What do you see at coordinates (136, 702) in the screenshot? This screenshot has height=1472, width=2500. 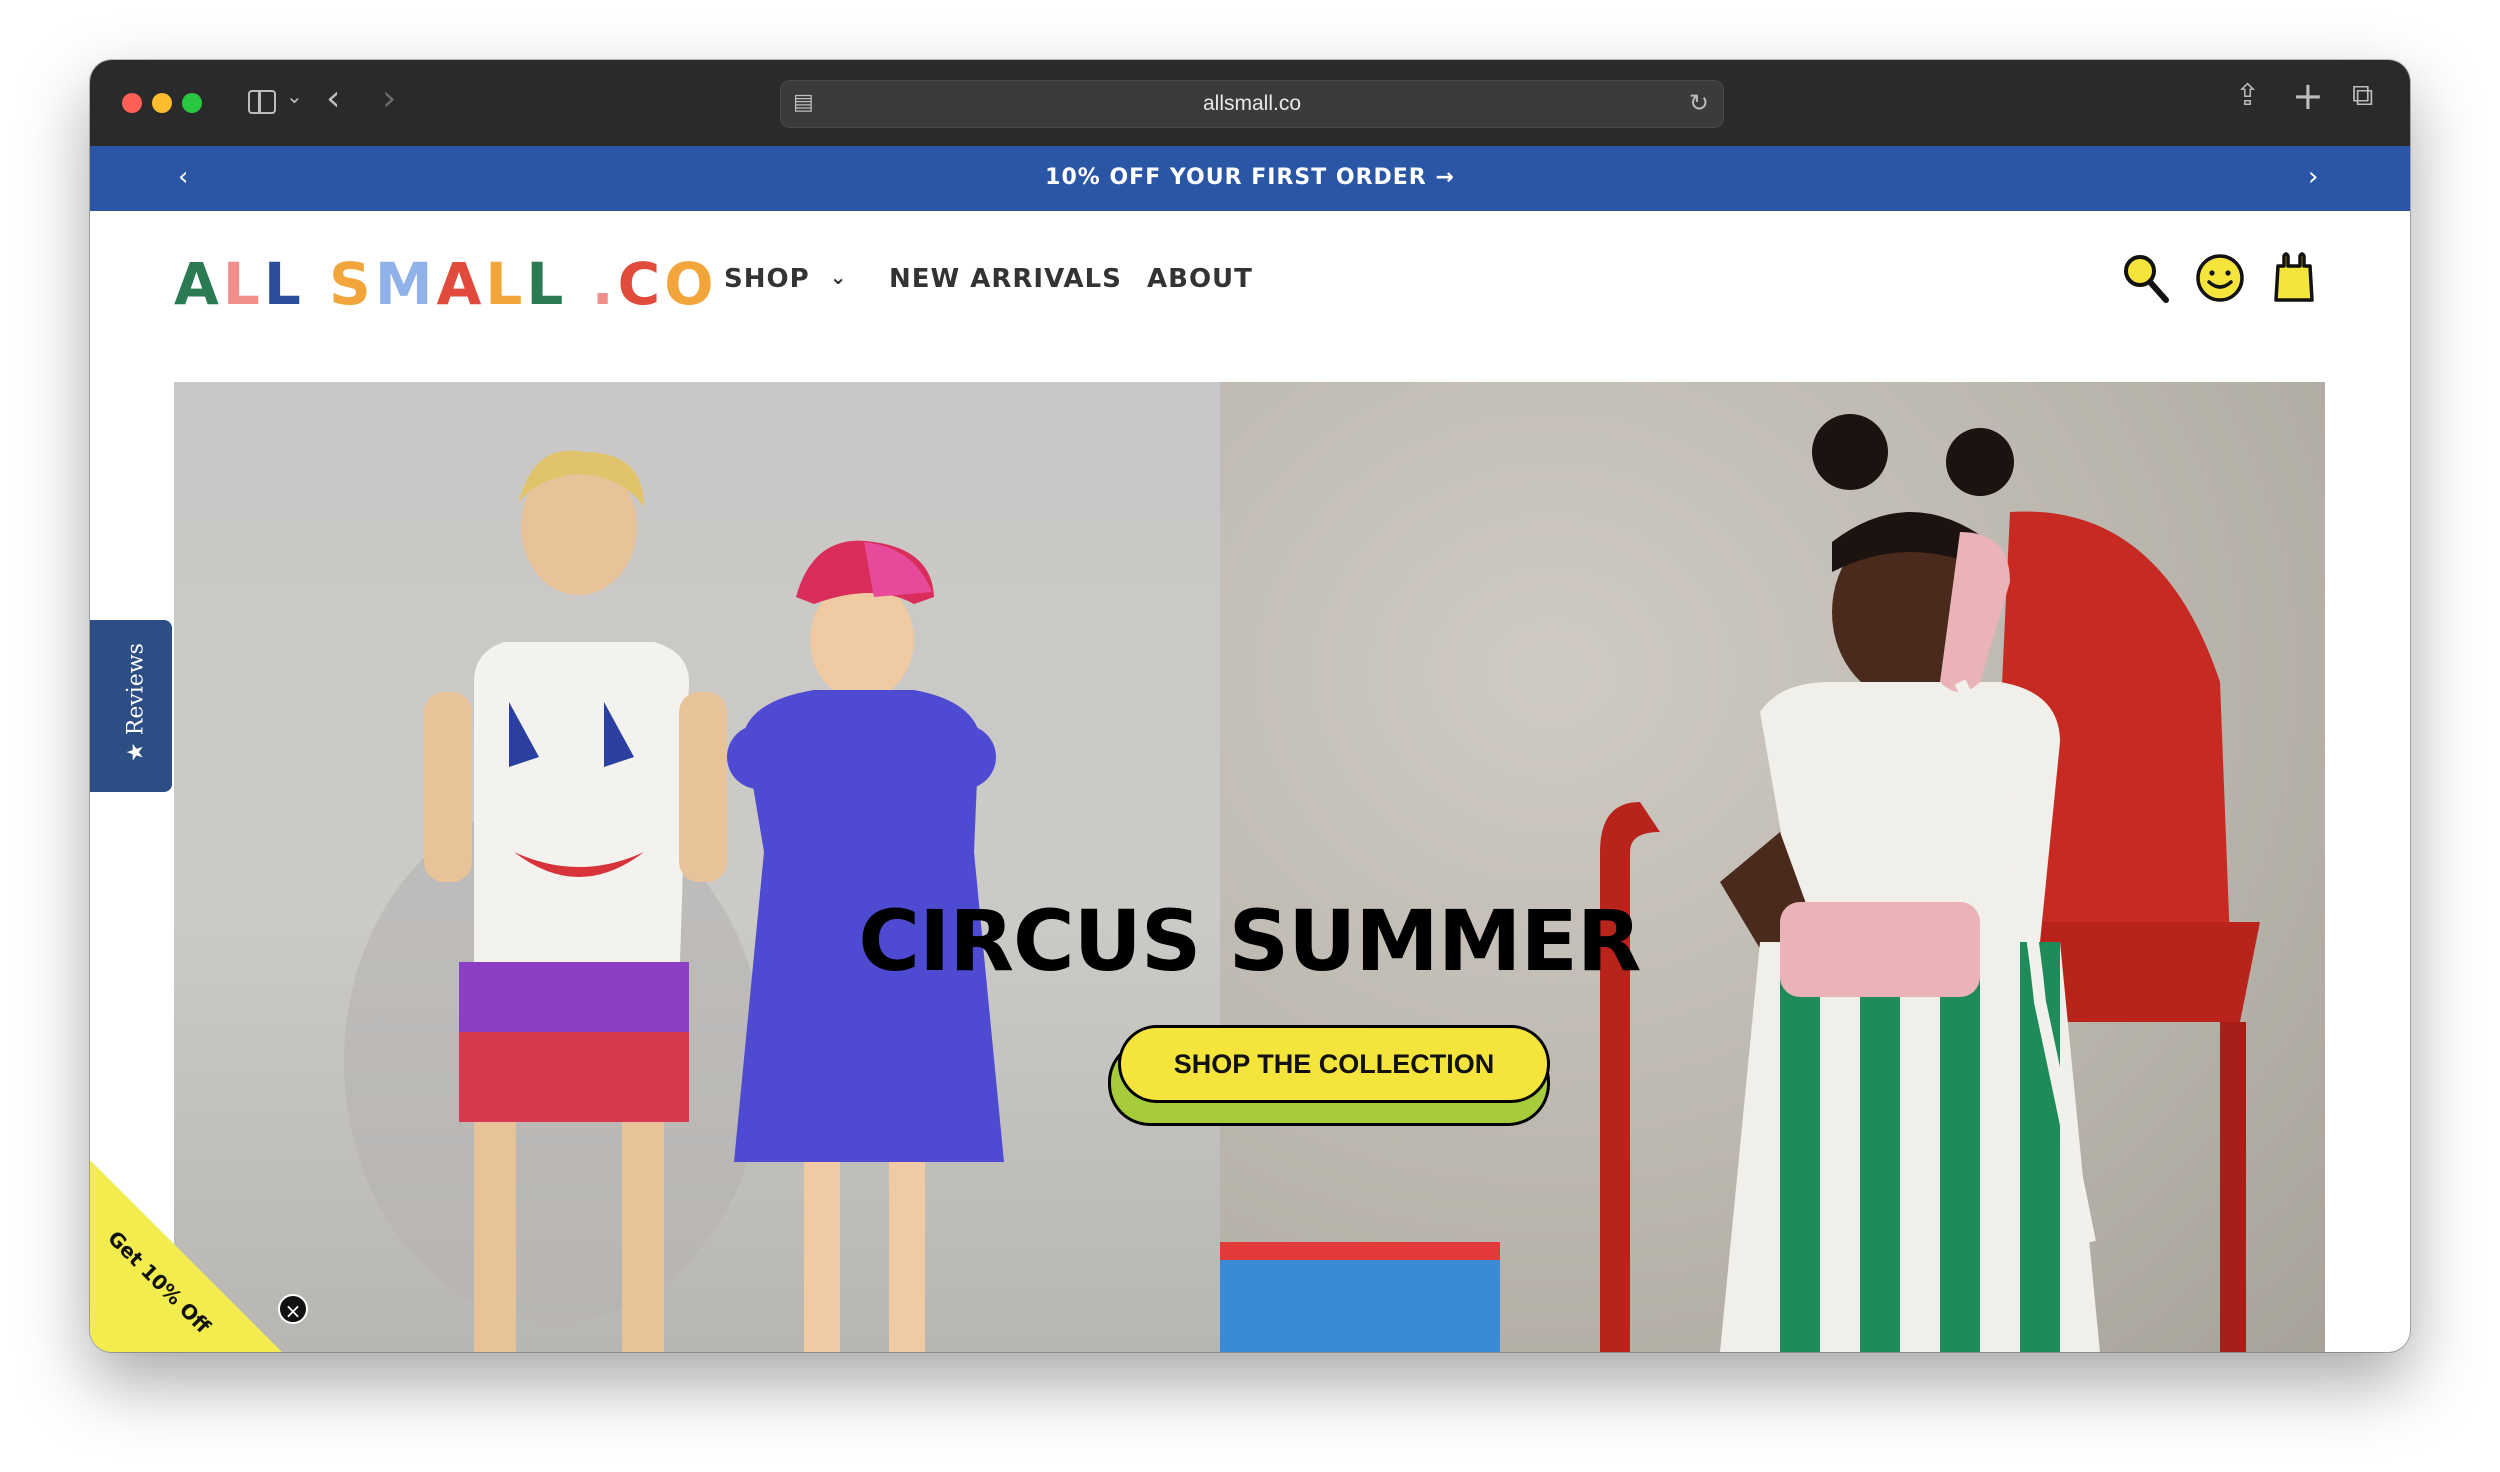 I see `reviews-tab-label: ★ Reviews` at bounding box center [136, 702].